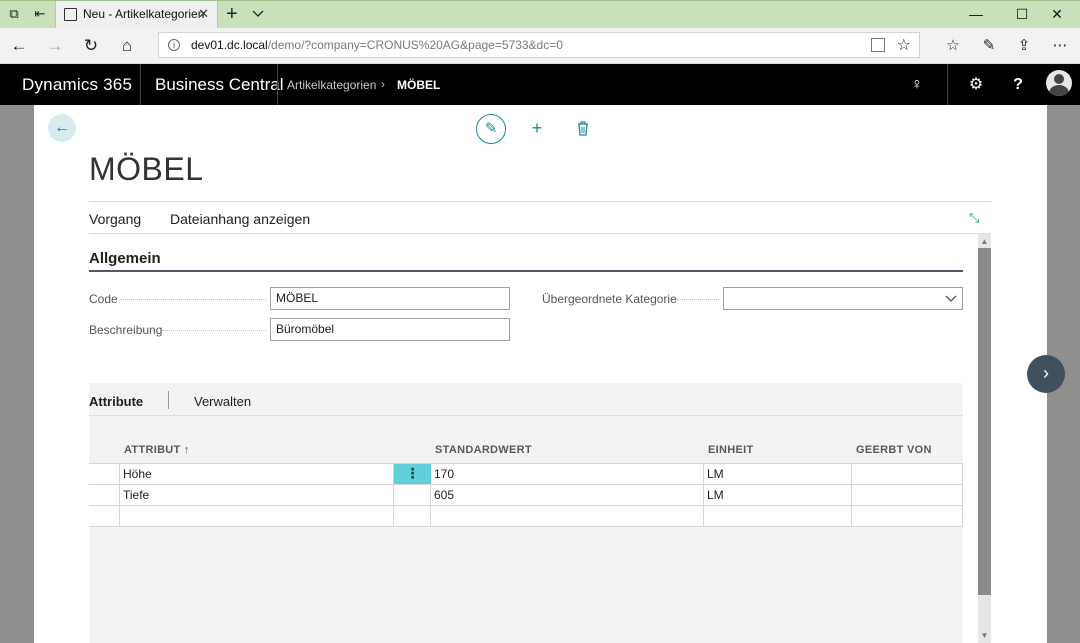 Image resolution: width=1080 pixels, height=643 pixels. I want to click on code-label: Code, so click(103, 299).